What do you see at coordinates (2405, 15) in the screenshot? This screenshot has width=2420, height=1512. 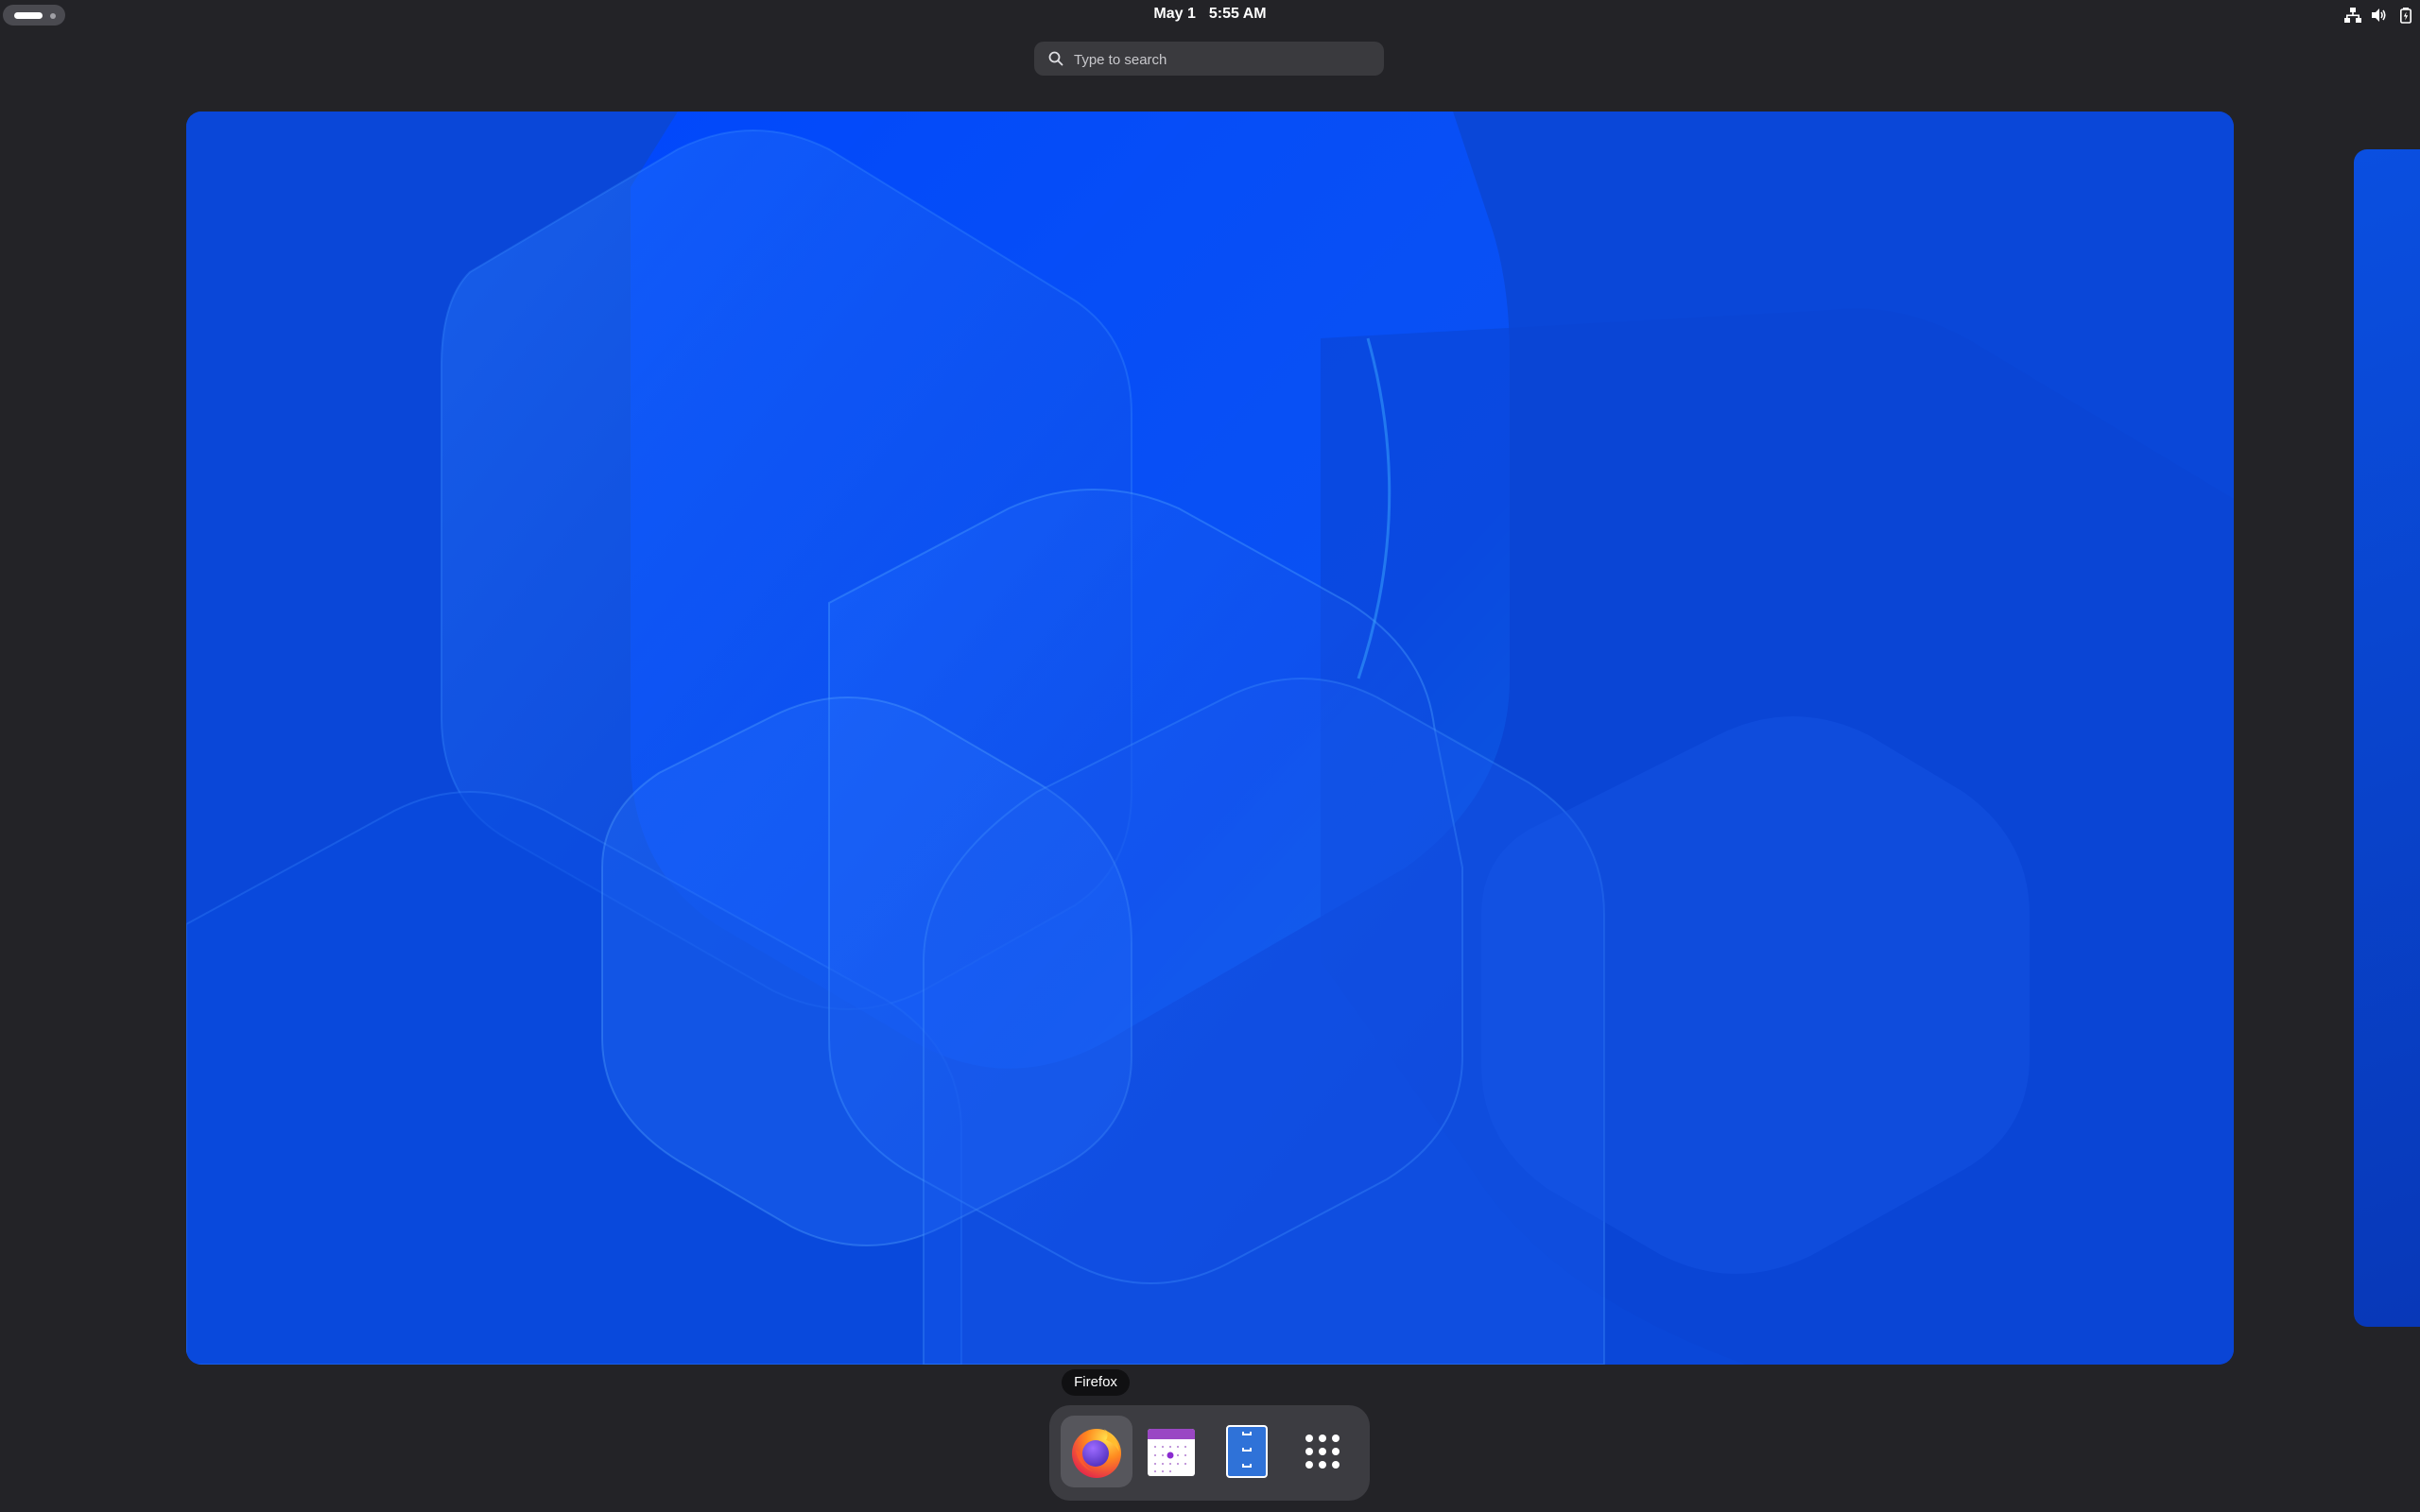 I see `battery-icon` at bounding box center [2405, 15].